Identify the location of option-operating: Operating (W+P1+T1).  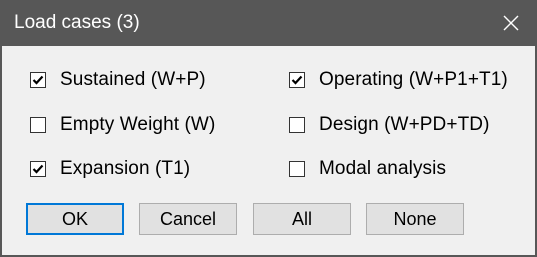
(398, 80).